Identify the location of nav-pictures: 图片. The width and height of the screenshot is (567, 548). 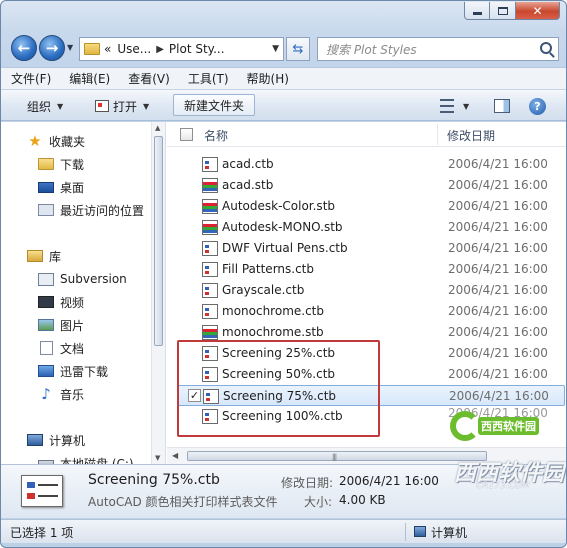
(61, 325).